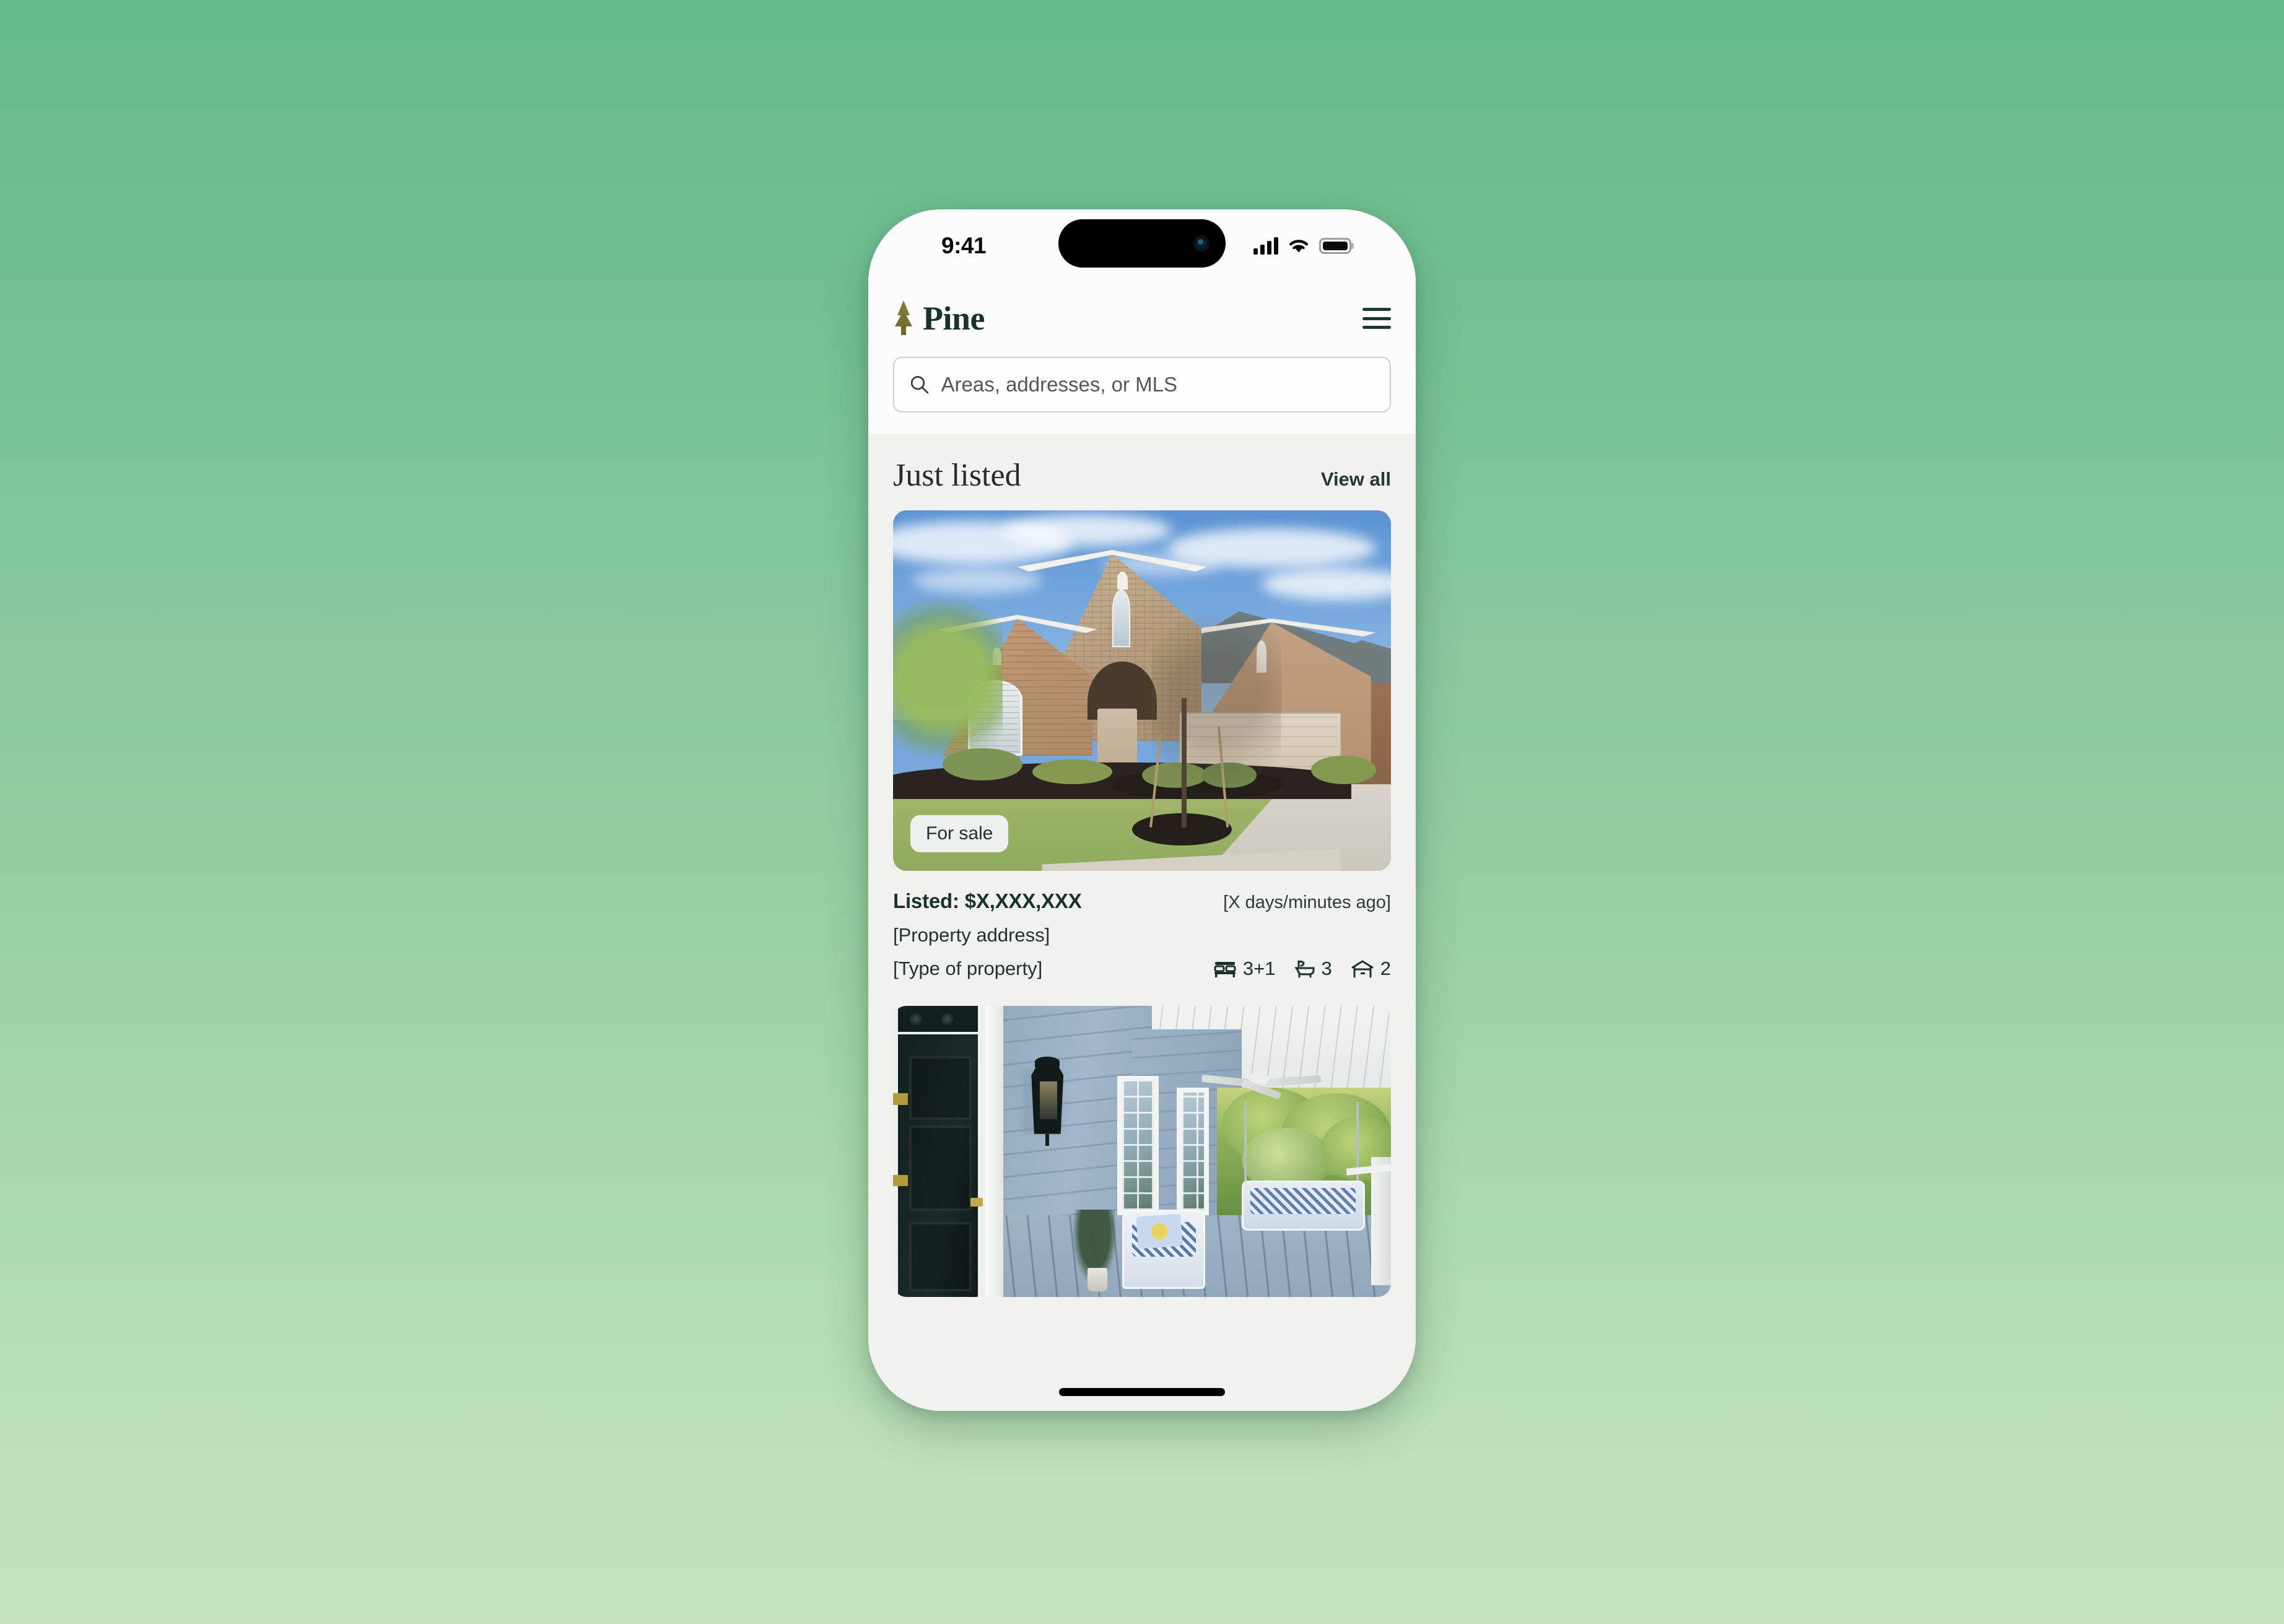 This screenshot has height=1624, width=2284. I want to click on listing-photo, so click(1142, 1151).